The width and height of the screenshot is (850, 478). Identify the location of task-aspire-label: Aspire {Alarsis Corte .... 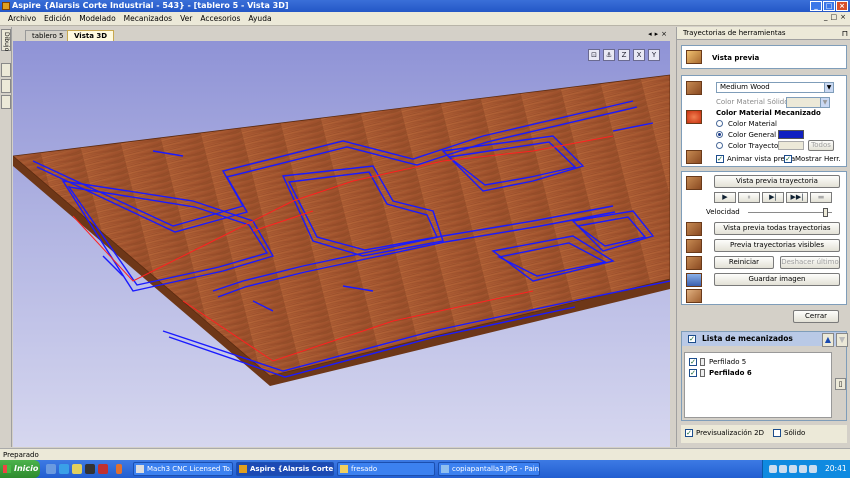
(292, 469).